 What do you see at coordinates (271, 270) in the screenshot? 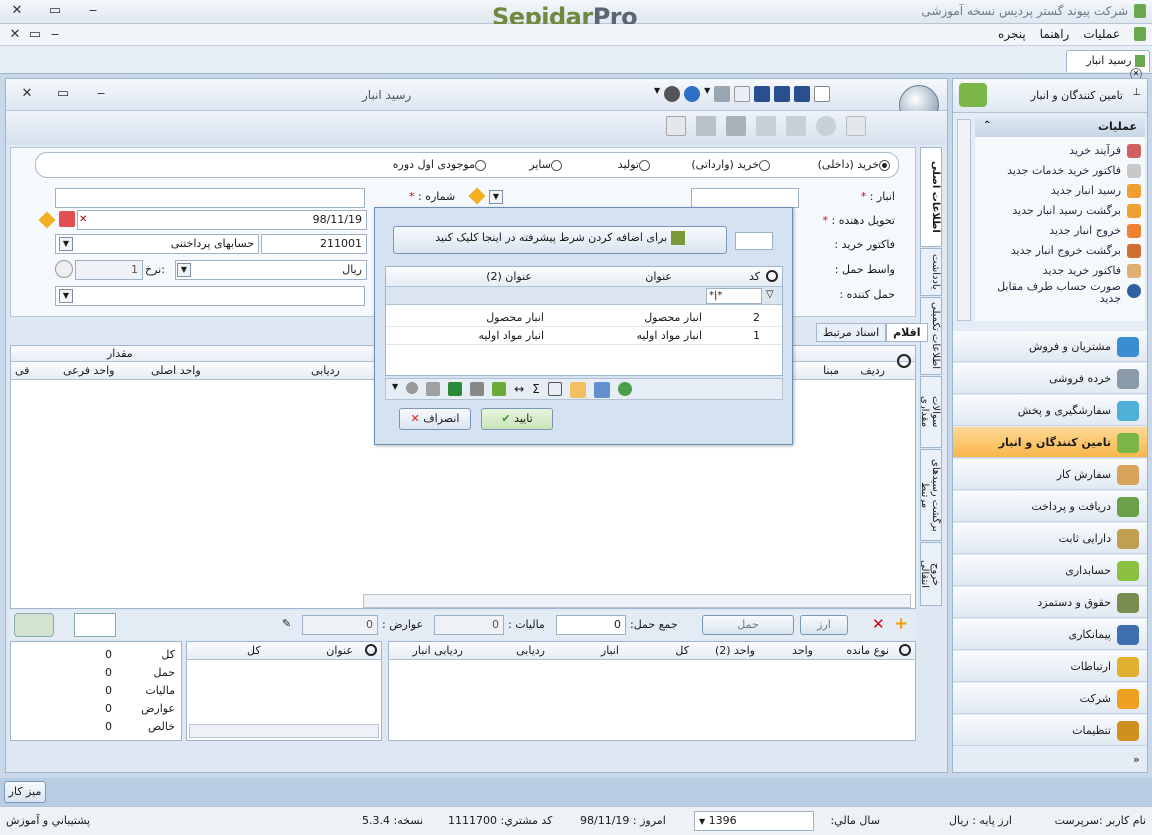
I see `currency-field: ریال` at bounding box center [271, 270].